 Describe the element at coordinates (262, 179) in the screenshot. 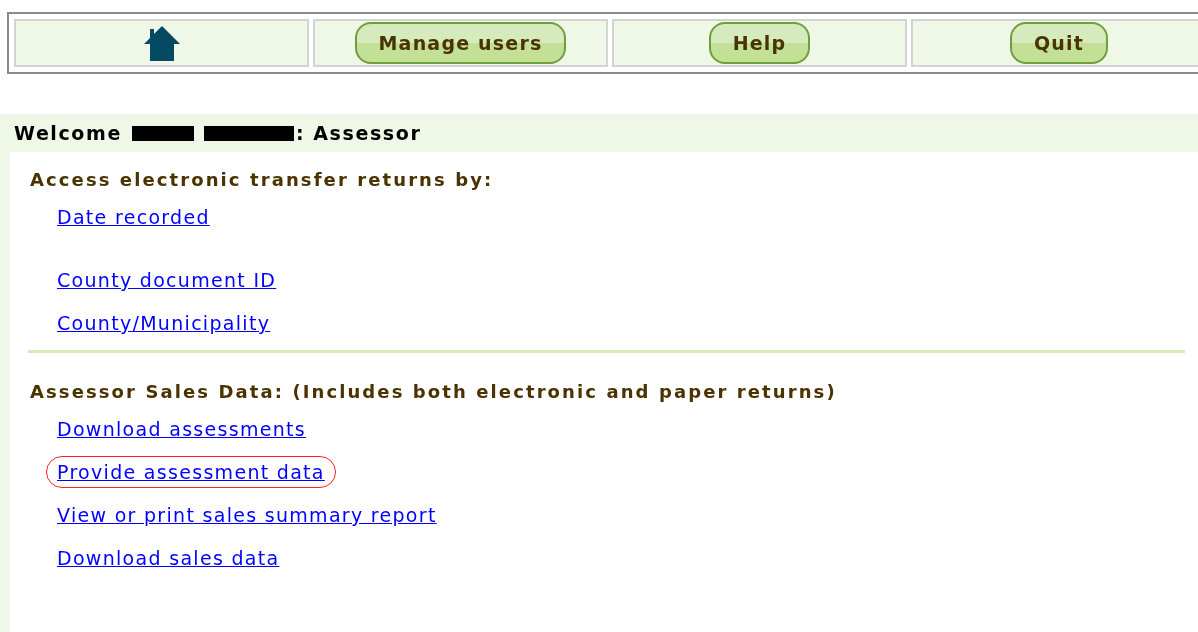

I see `section-heading: Access electronic transfer returns by:` at that location.